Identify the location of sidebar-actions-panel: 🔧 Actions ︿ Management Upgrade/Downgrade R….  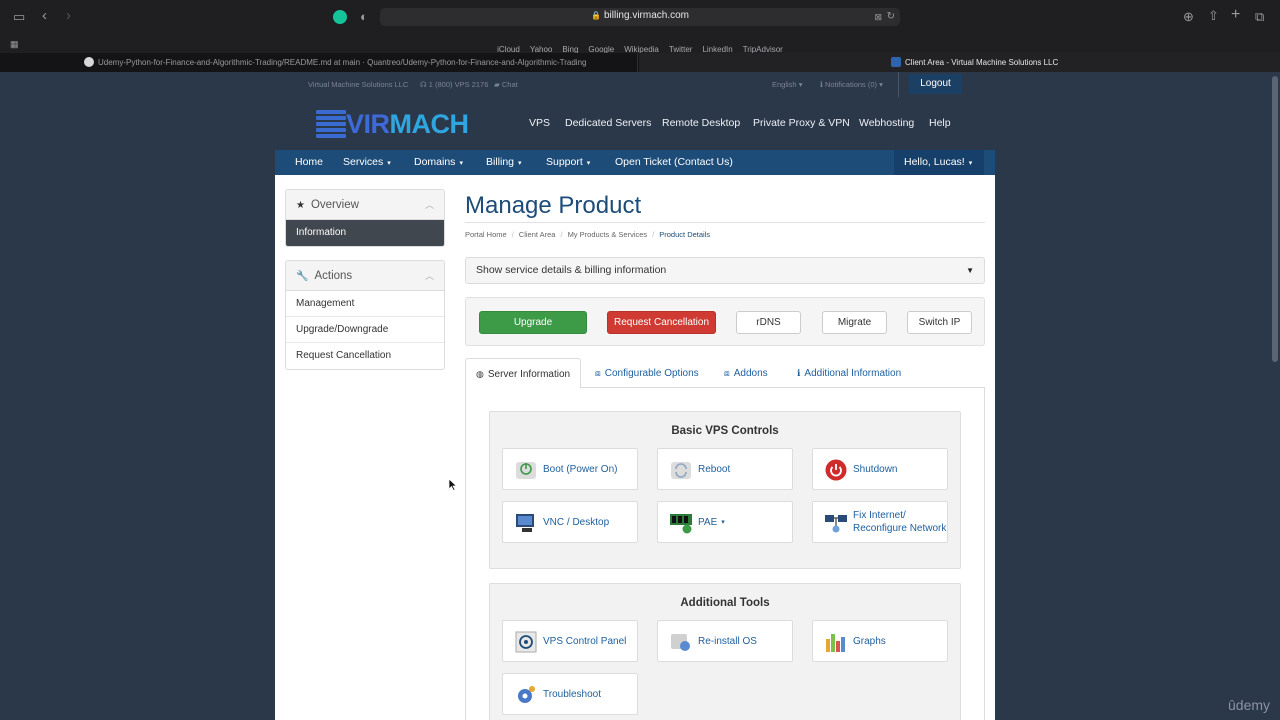
(365, 315).